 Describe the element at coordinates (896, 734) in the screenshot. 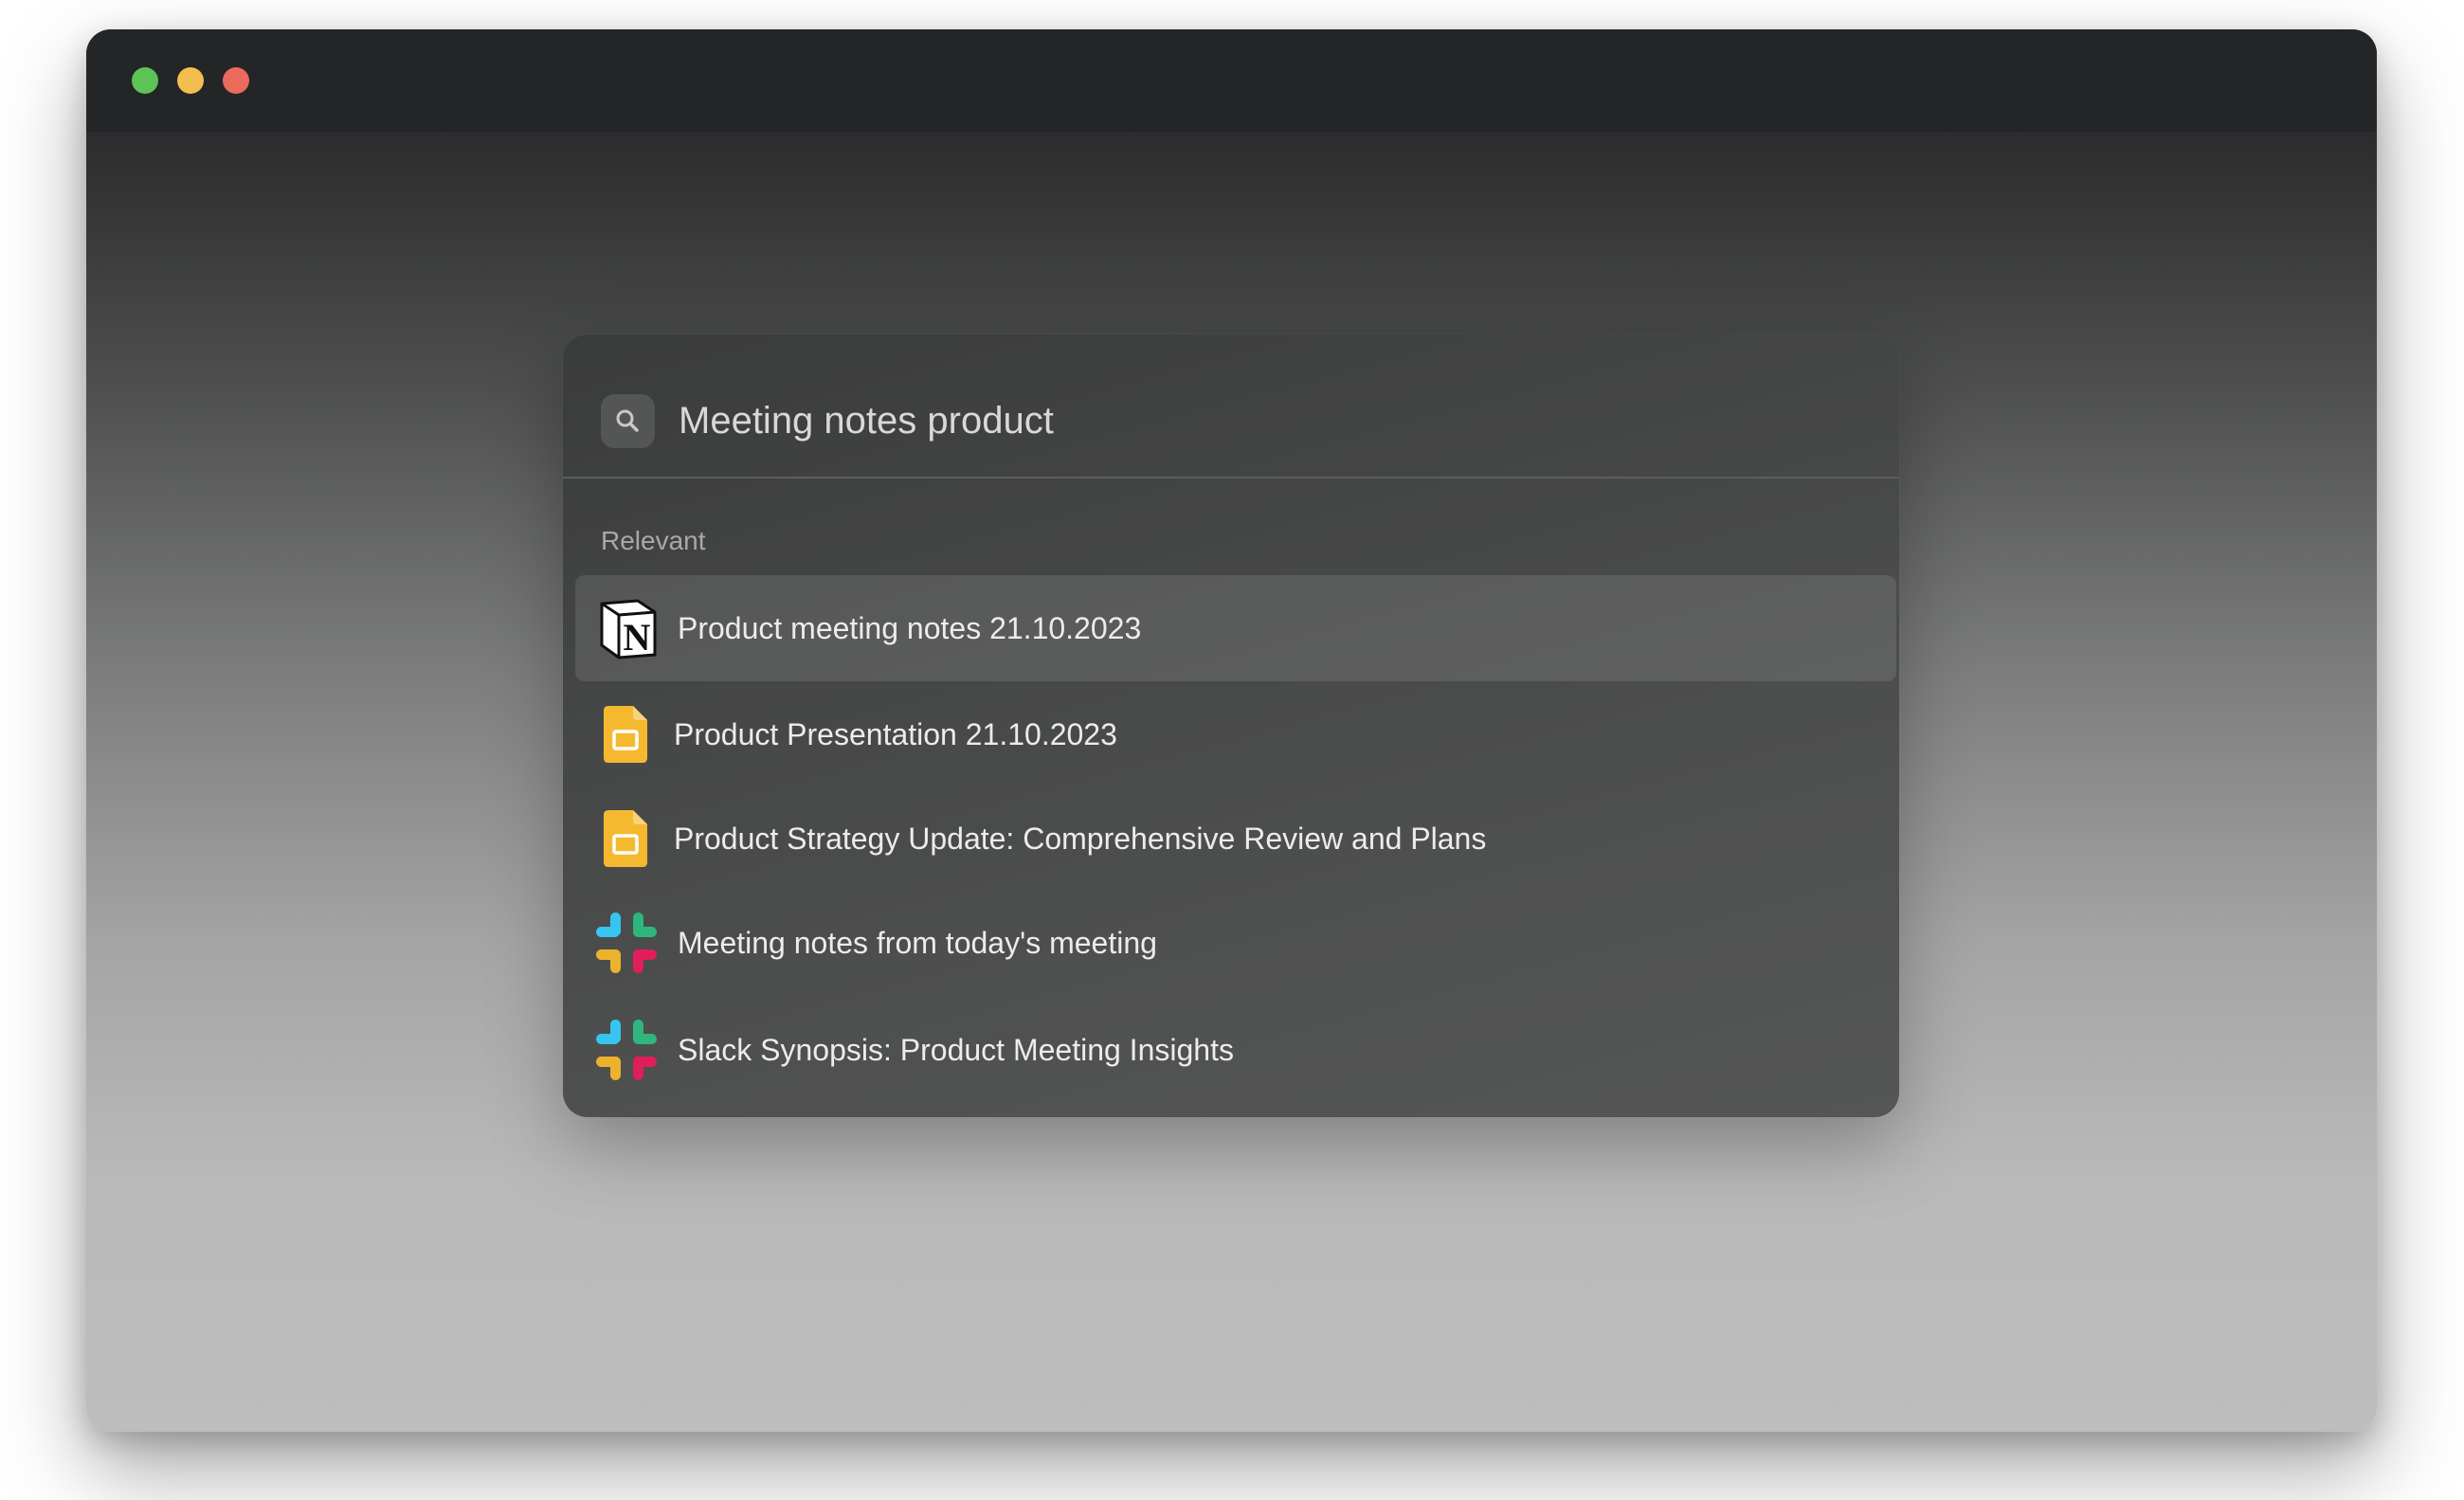

I see `result-label: Product Presentation 21.10.2023` at that location.